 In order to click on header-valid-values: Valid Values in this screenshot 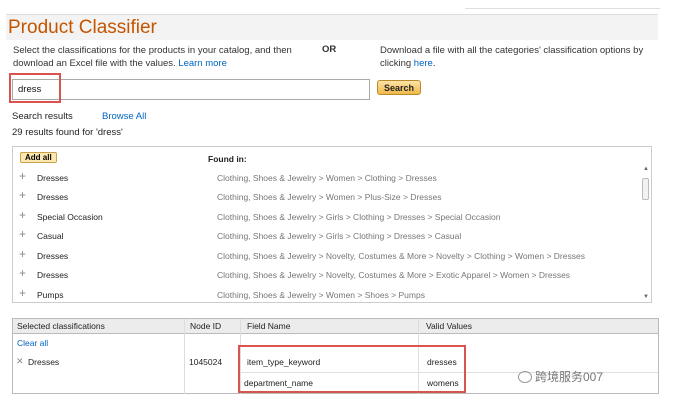, I will do `click(449, 326)`.